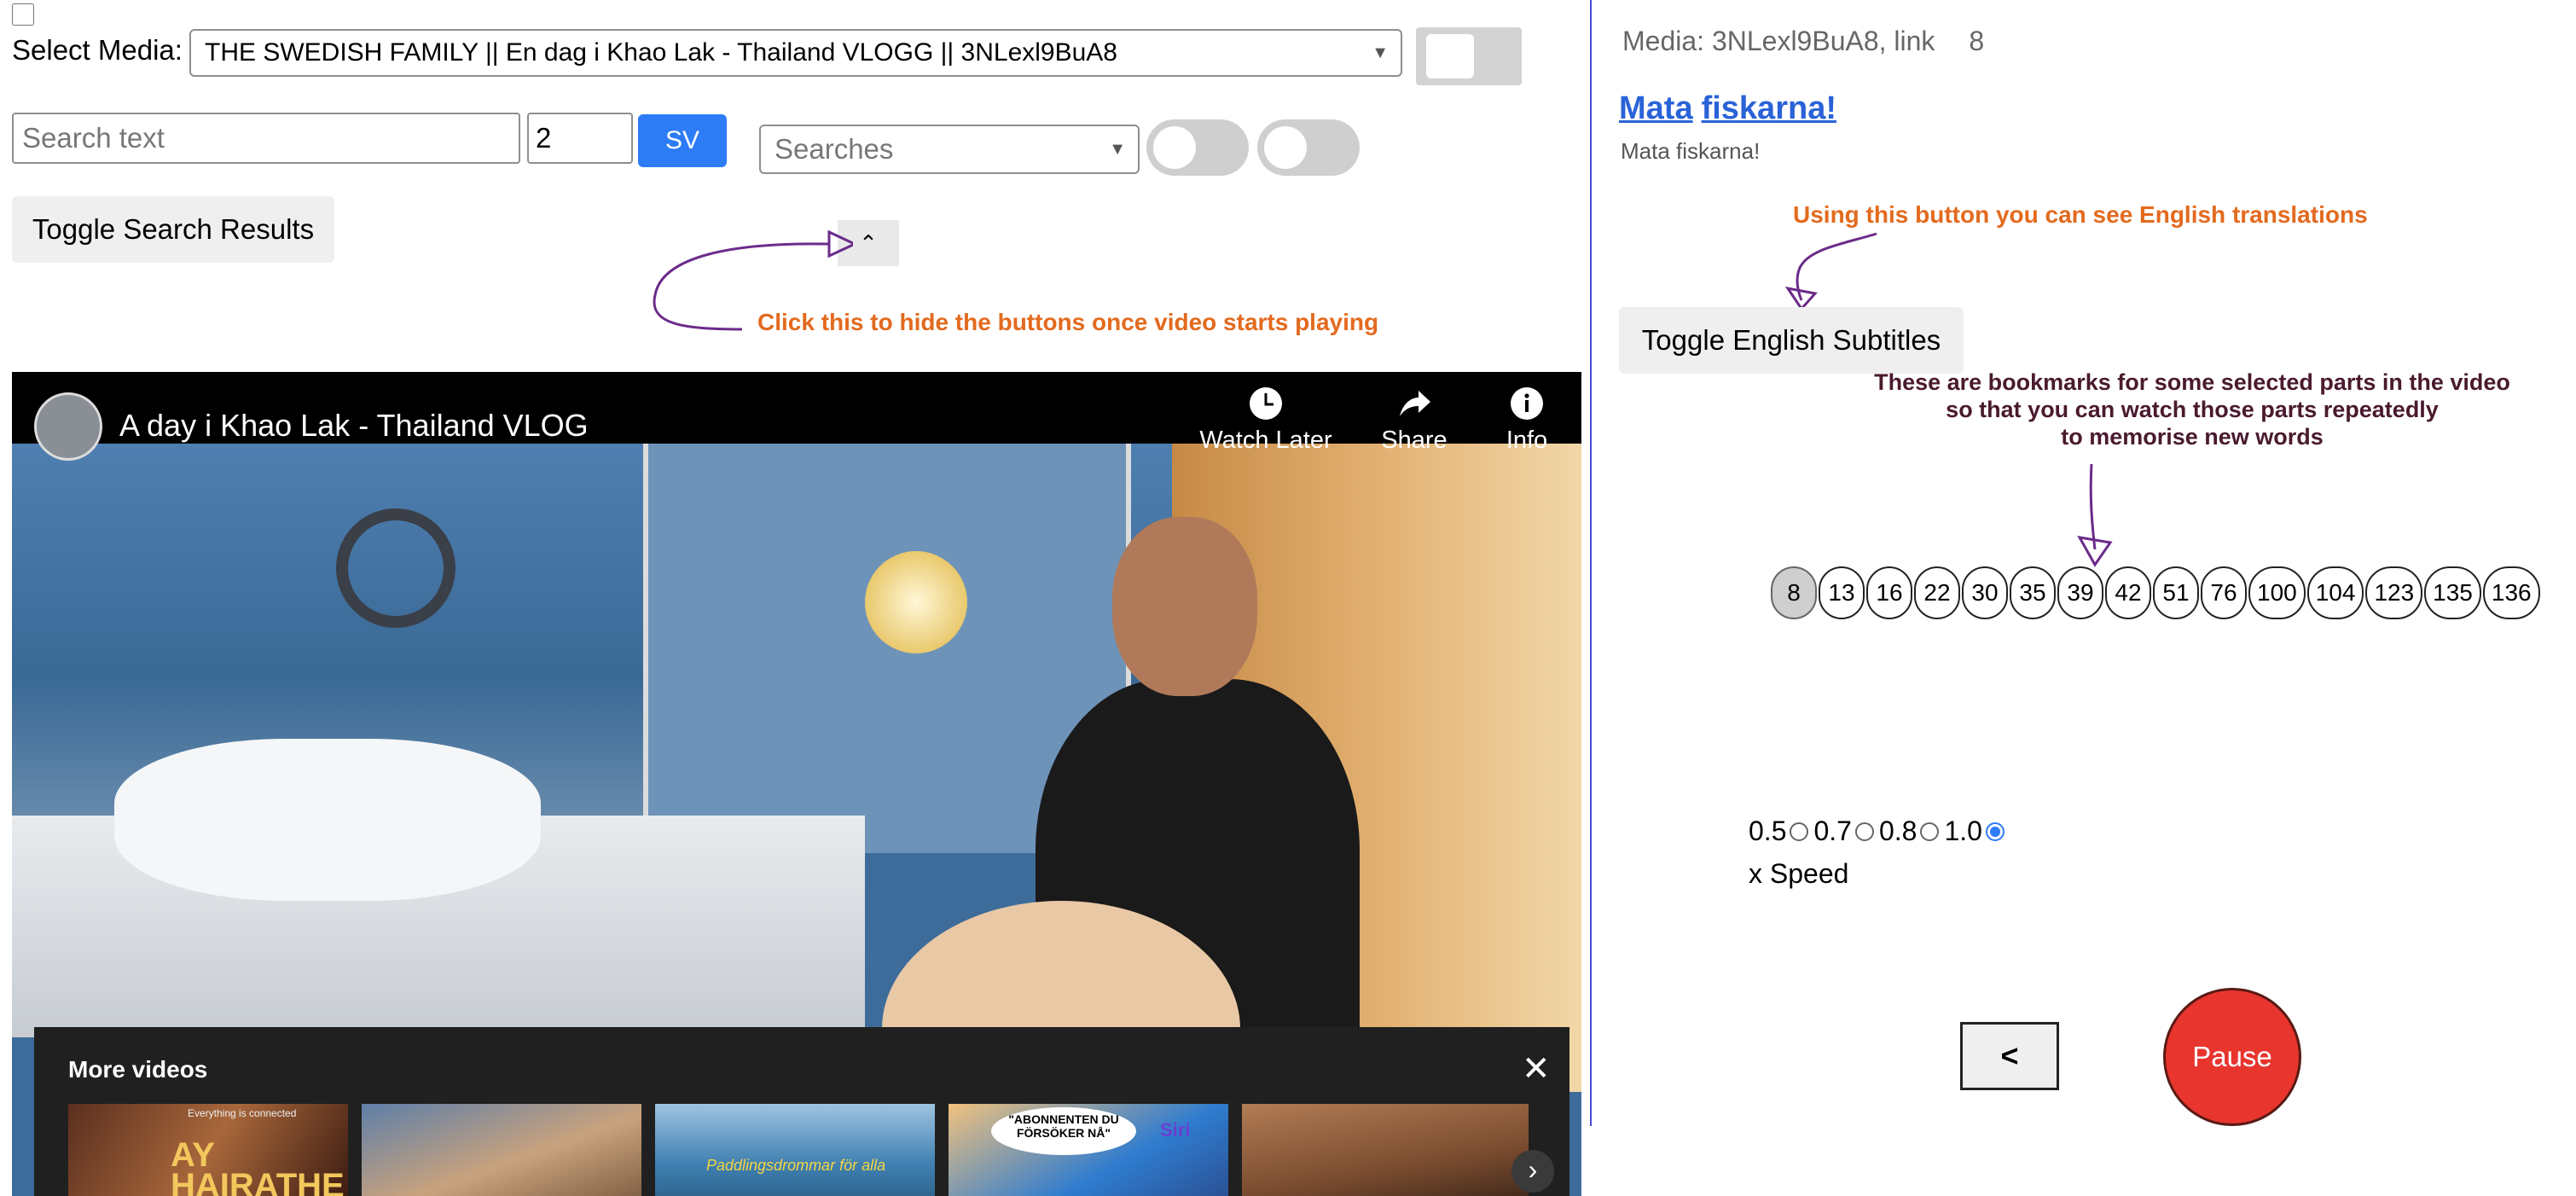 Image resolution: width=2576 pixels, height=1196 pixels. I want to click on speed-option-label: 0.8, so click(1897, 831).